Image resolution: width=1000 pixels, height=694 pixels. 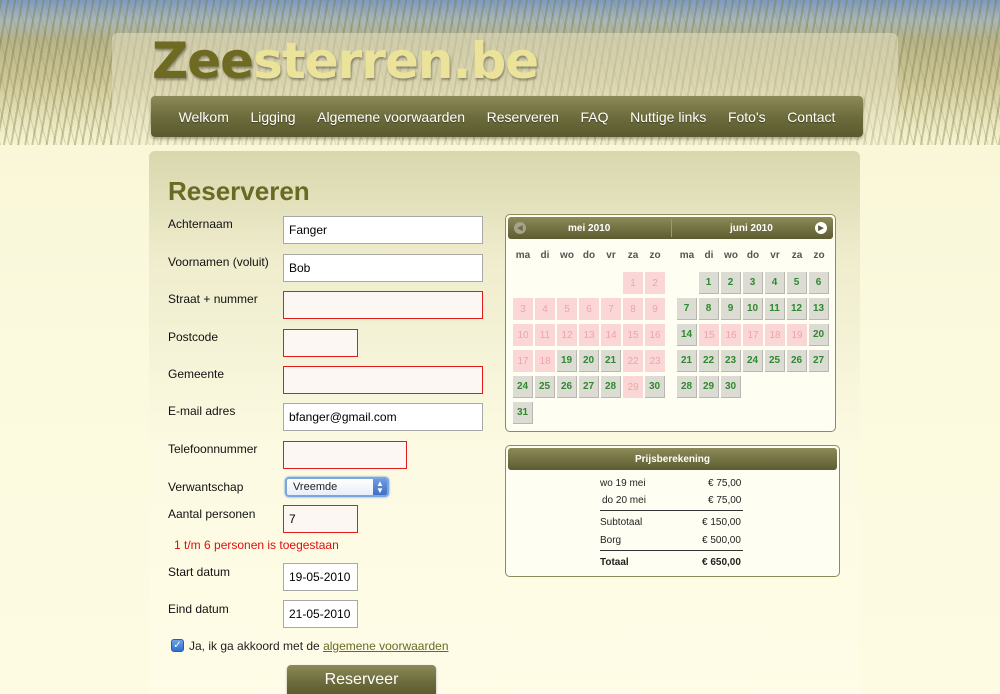 I want to click on calendar-day-juni-11: 11, so click(x=775, y=309).